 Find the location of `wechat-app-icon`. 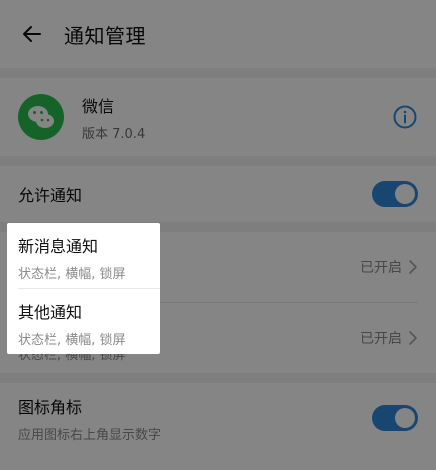

wechat-app-icon is located at coordinates (41, 117).